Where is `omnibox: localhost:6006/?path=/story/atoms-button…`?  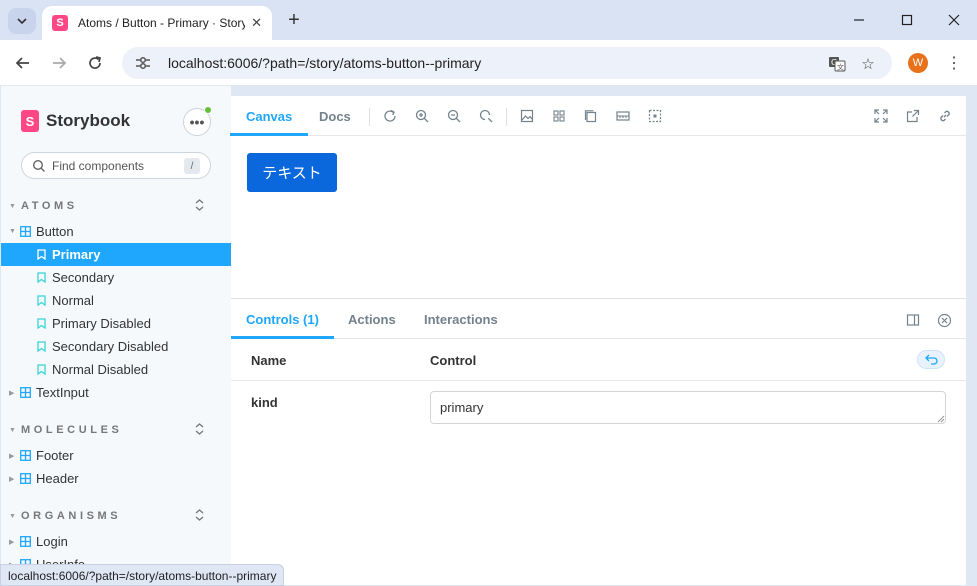
omnibox: localhost:6006/?path=/story/atoms-button… is located at coordinates (507, 63).